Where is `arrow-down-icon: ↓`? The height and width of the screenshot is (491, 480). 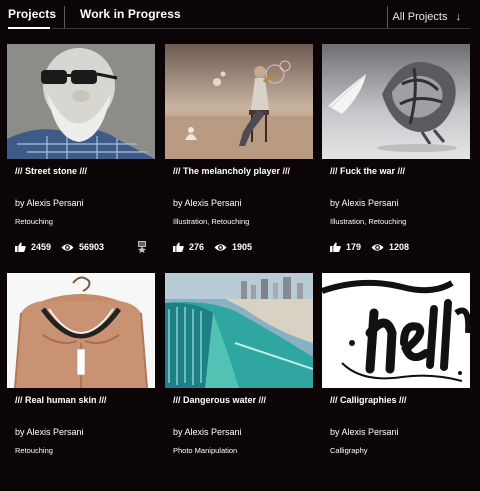
arrow-down-icon: ↓ is located at coordinates (458, 17).